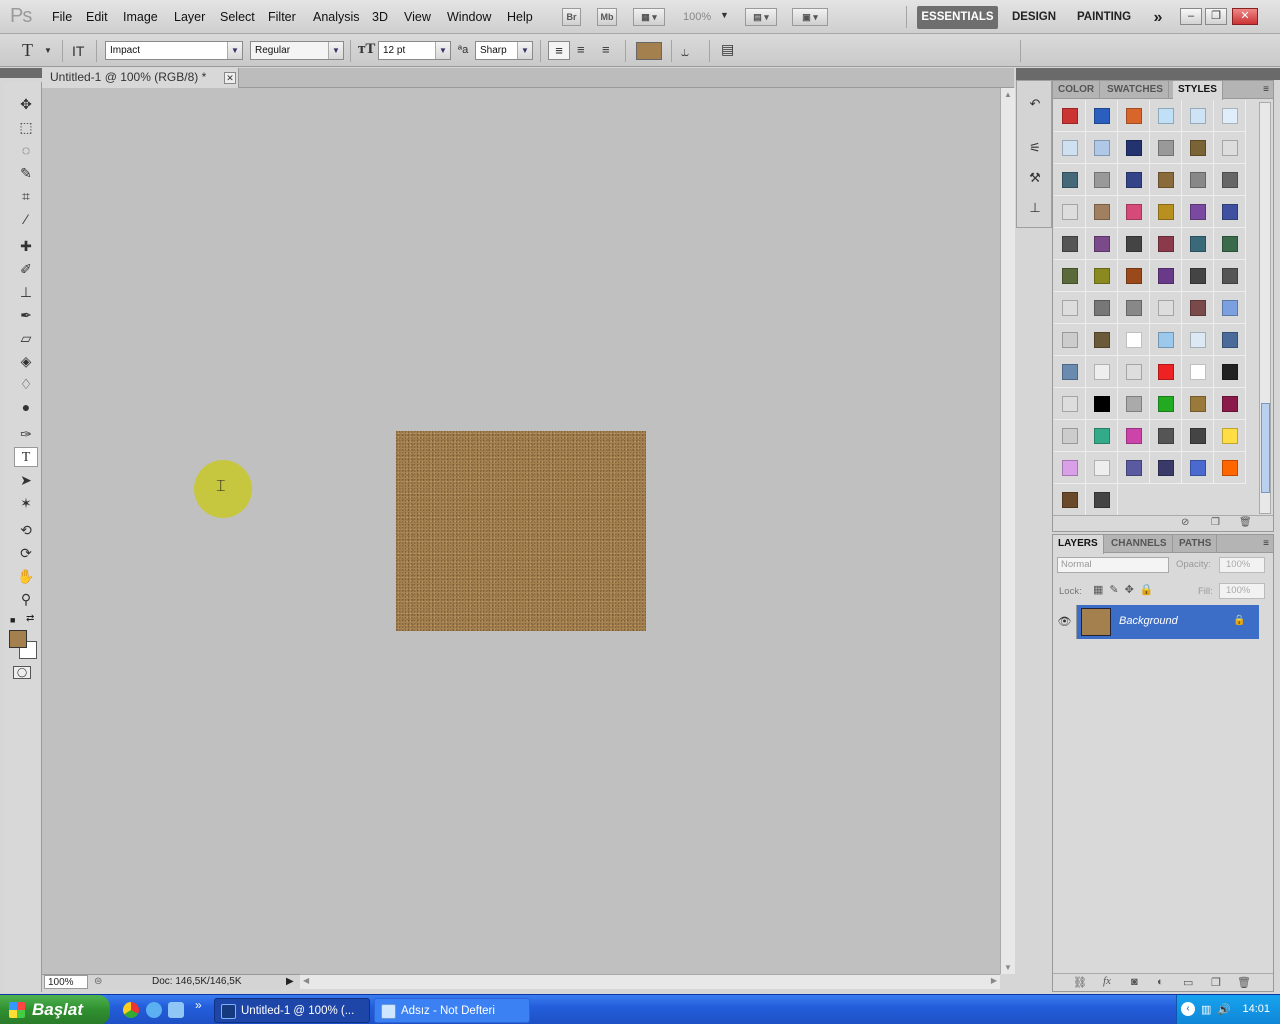 This screenshot has height=1024, width=1280. Describe the element at coordinates (62, 17) in the screenshot. I see `menu-file: File` at that location.